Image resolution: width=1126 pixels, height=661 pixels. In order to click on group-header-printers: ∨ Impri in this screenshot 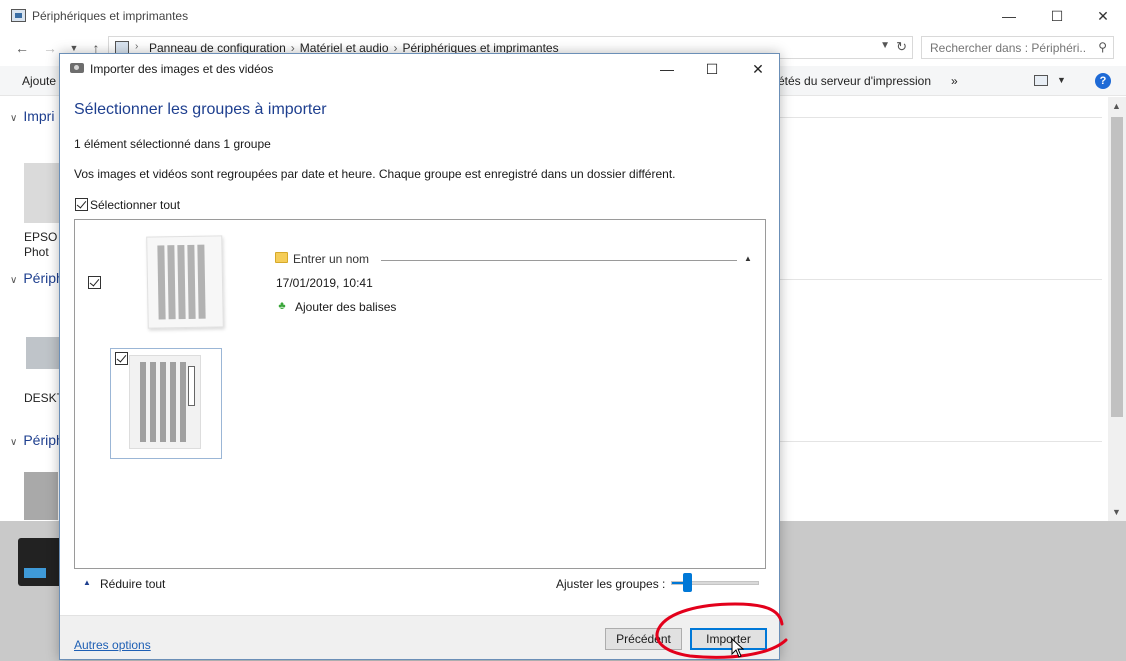, I will do `click(32, 116)`.